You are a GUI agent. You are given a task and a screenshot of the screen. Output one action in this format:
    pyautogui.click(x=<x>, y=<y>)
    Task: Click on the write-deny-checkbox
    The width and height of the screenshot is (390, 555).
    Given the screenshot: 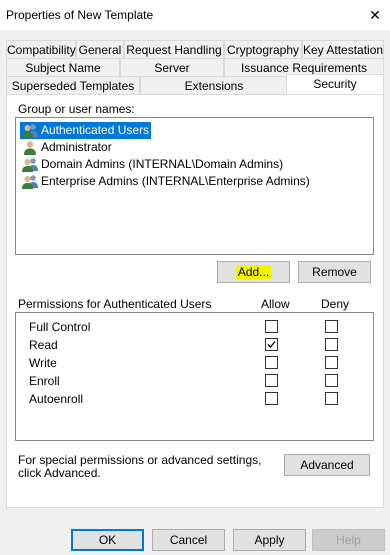 What is the action you would take?
    pyautogui.click(x=331, y=362)
    